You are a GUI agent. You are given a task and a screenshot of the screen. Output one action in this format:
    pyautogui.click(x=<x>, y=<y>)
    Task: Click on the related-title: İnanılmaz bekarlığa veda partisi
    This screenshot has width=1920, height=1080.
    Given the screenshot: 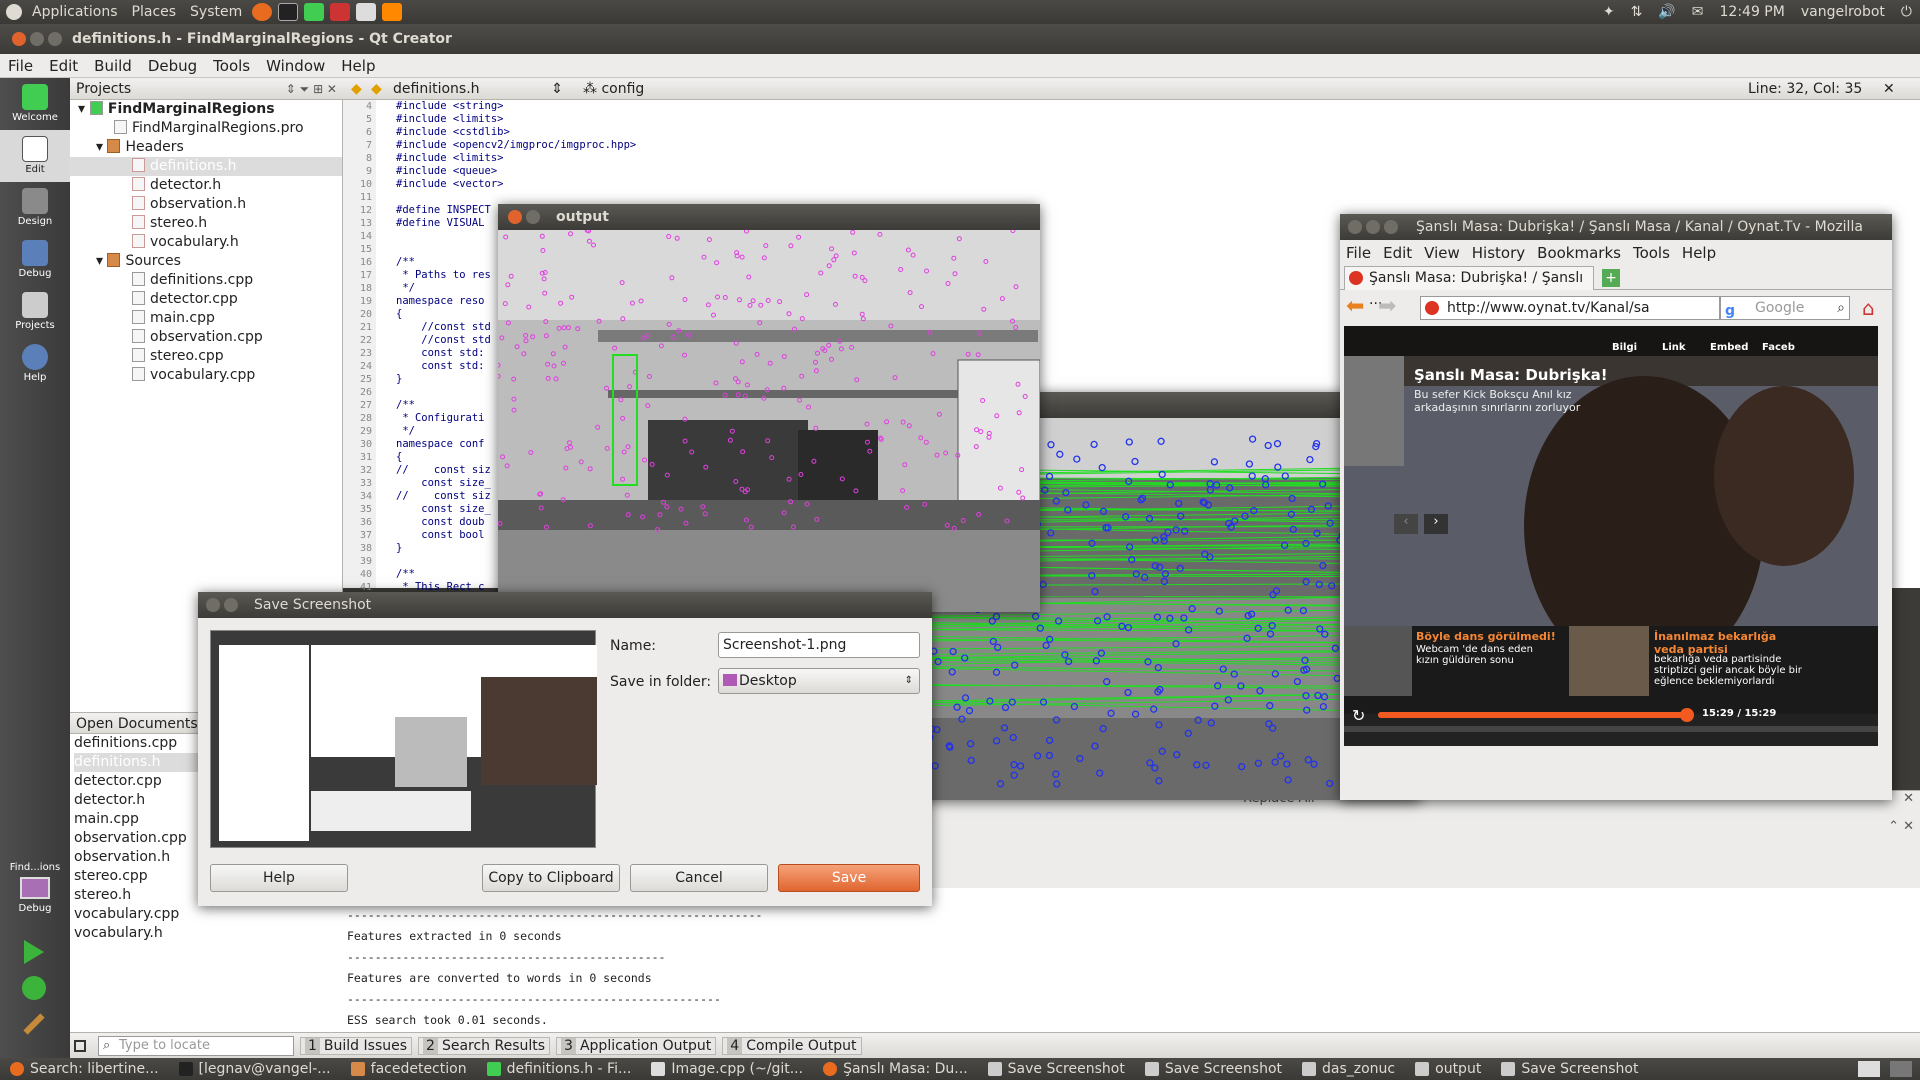 What is the action you would take?
    pyautogui.click(x=1729, y=643)
    